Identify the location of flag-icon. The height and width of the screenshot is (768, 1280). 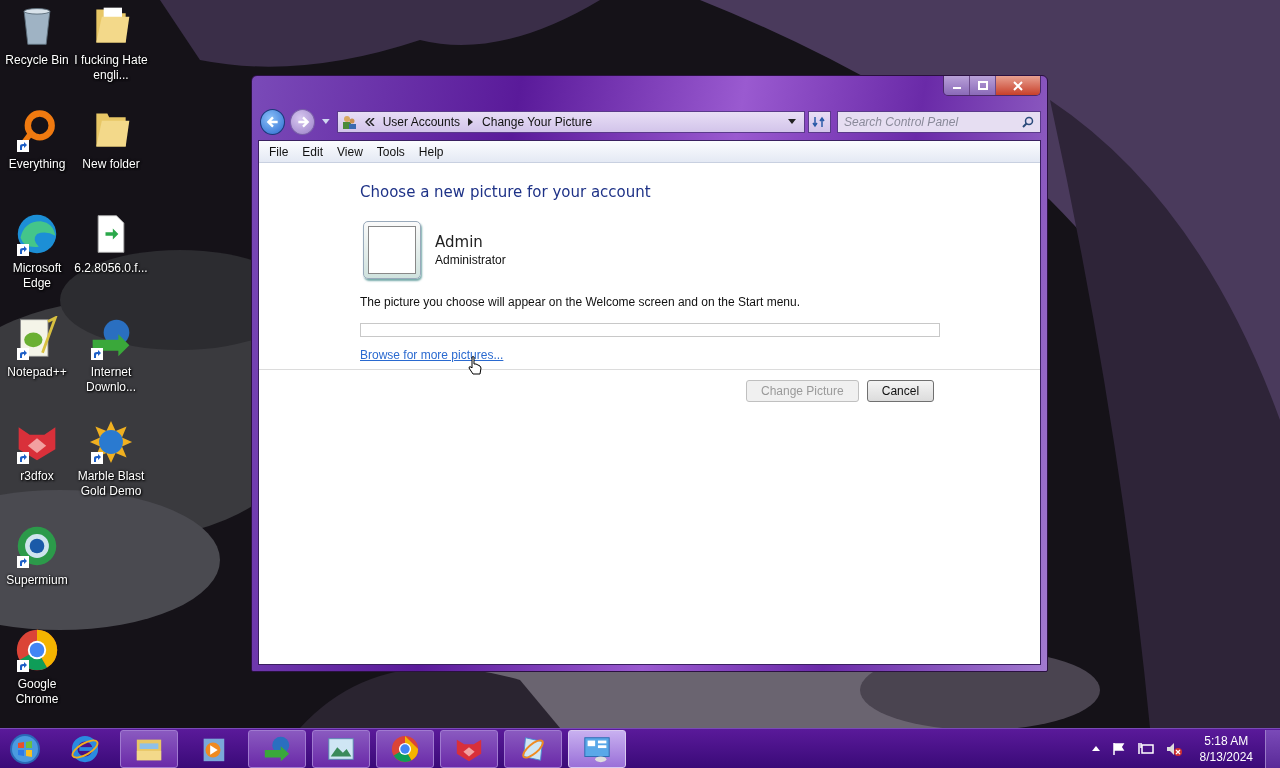
(1118, 748).